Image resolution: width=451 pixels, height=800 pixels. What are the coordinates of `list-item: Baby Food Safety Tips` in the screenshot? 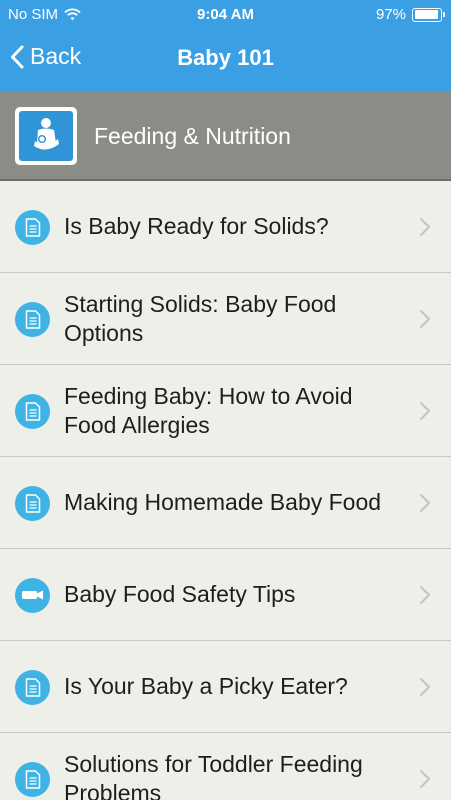 It's located at (225, 595).